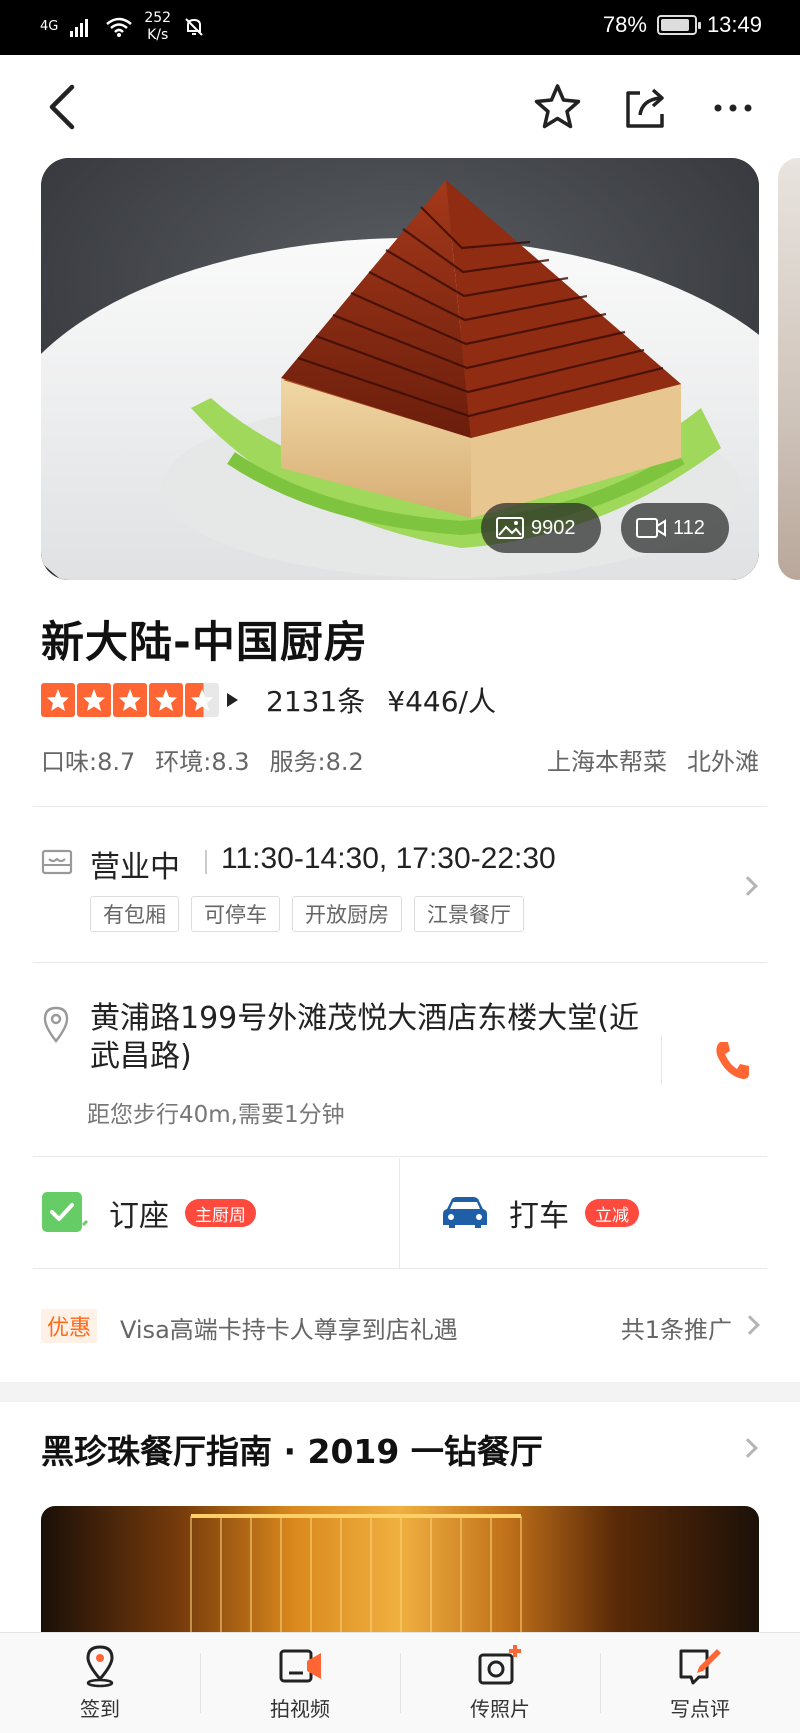  What do you see at coordinates (135, 867) in the screenshot?
I see `business-status: 营业中` at bounding box center [135, 867].